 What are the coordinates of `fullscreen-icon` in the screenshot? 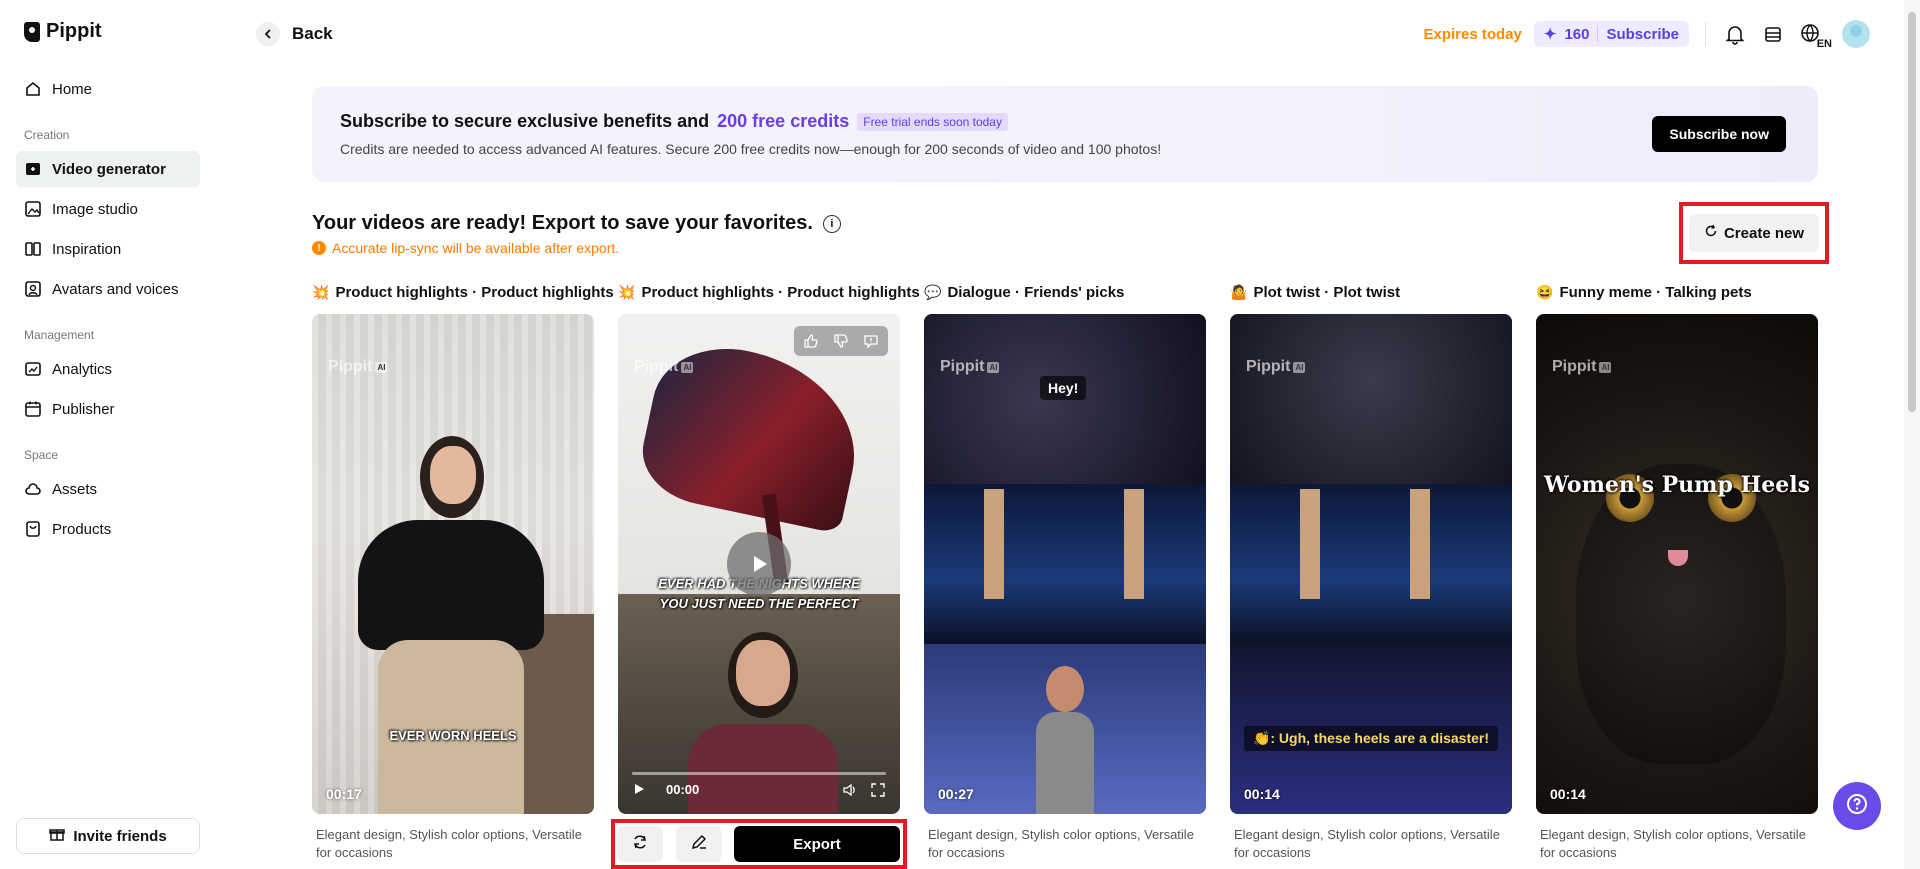 It's located at (878, 792).